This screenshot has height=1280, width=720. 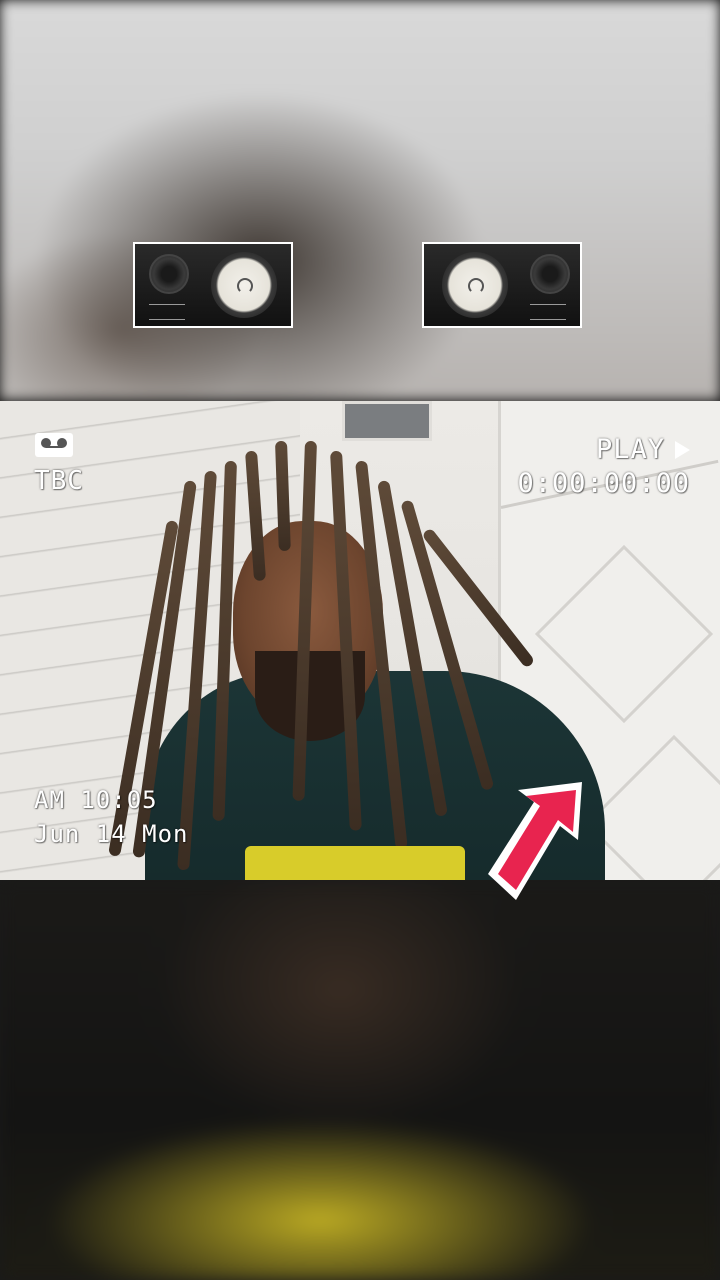 I want to click on right-speaker-icon, so click(x=502, y=285).